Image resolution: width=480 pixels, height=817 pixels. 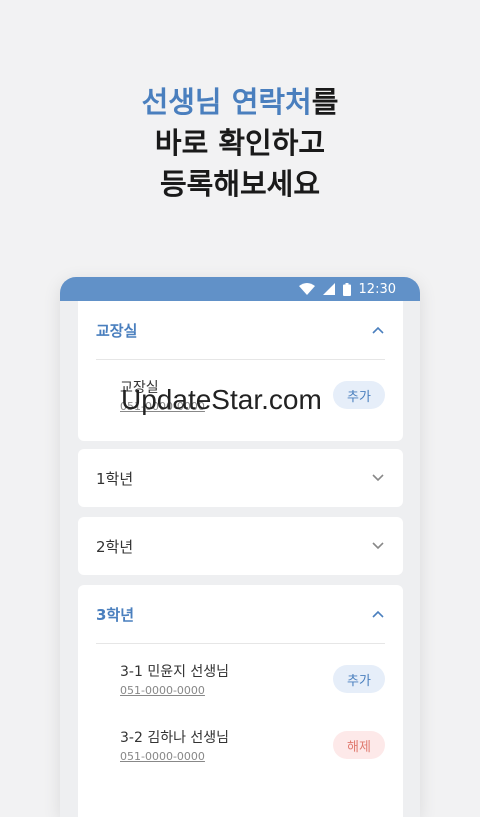 What do you see at coordinates (115, 614) in the screenshot?
I see `section-title: 3학년` at bounding box center [115, 614].